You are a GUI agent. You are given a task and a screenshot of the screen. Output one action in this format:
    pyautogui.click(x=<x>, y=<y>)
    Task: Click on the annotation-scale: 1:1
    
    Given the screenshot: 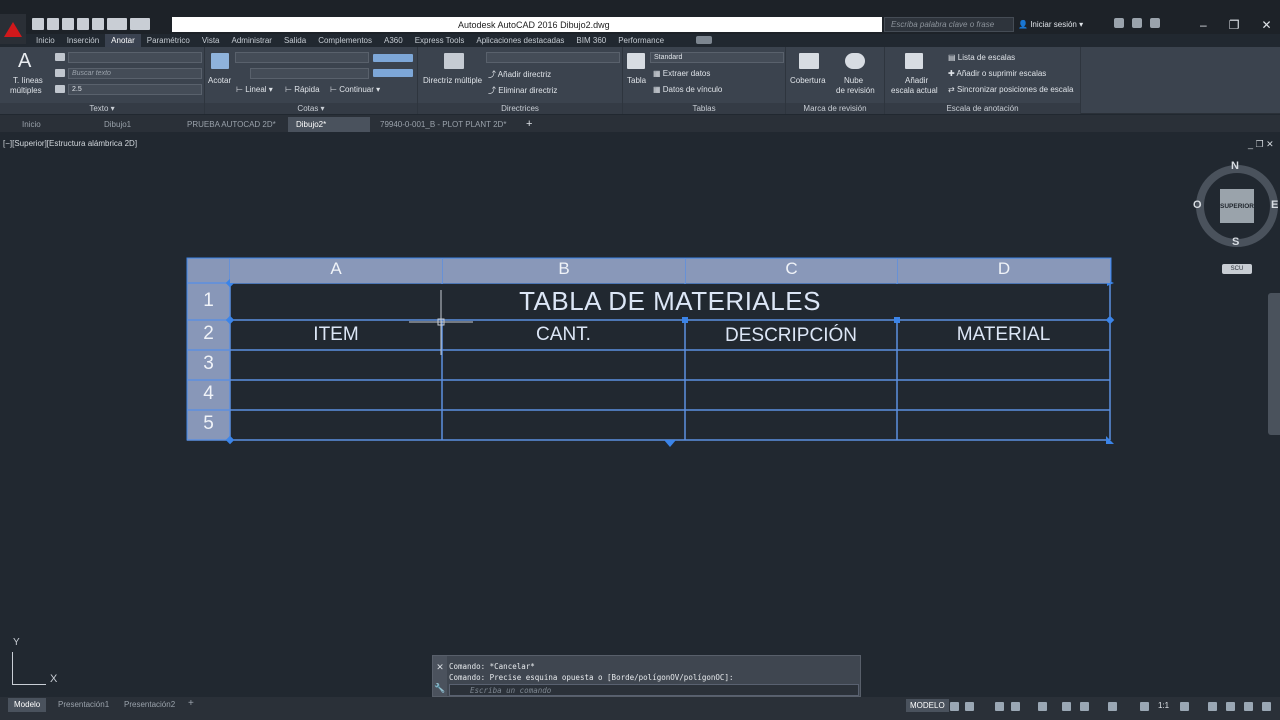 What is the action you would take?
    pyautogui.click(x=1163, y=705)
    